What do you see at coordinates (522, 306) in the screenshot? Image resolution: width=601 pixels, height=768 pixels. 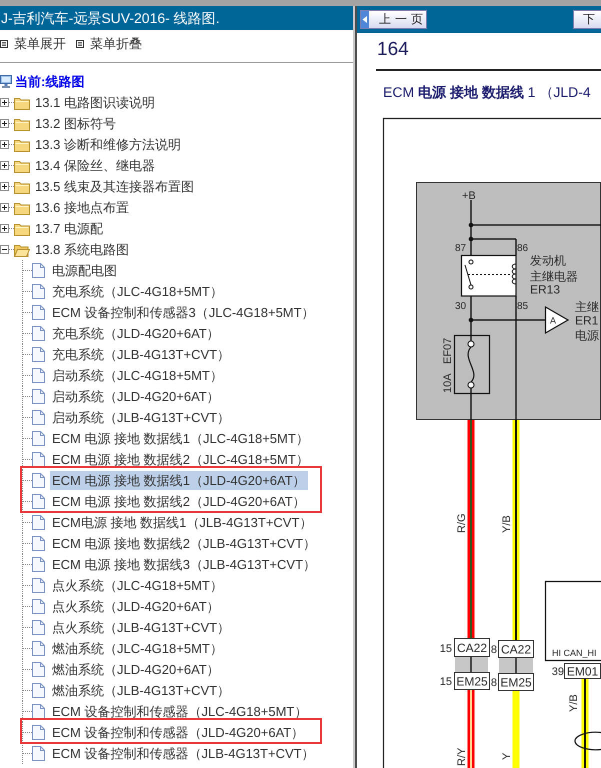 I see `pin-number: 85` at bounding box center [522, 306].